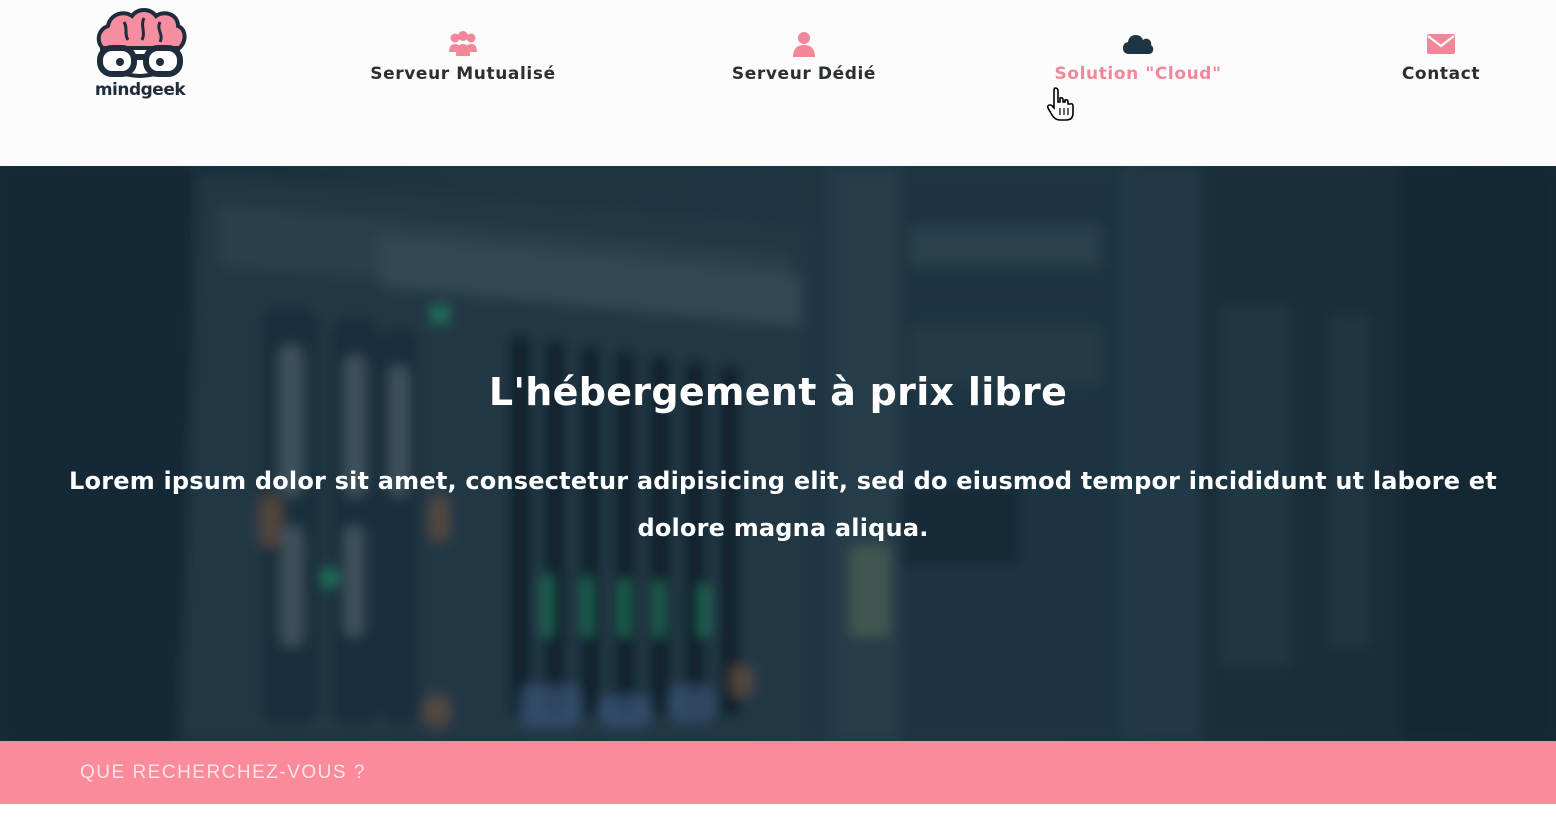 This screenshot has height=824, width=1556. What do you see at coordinates (463, 44) in the screenshot?
I see `users-icon` at bounding box center [463, 44].